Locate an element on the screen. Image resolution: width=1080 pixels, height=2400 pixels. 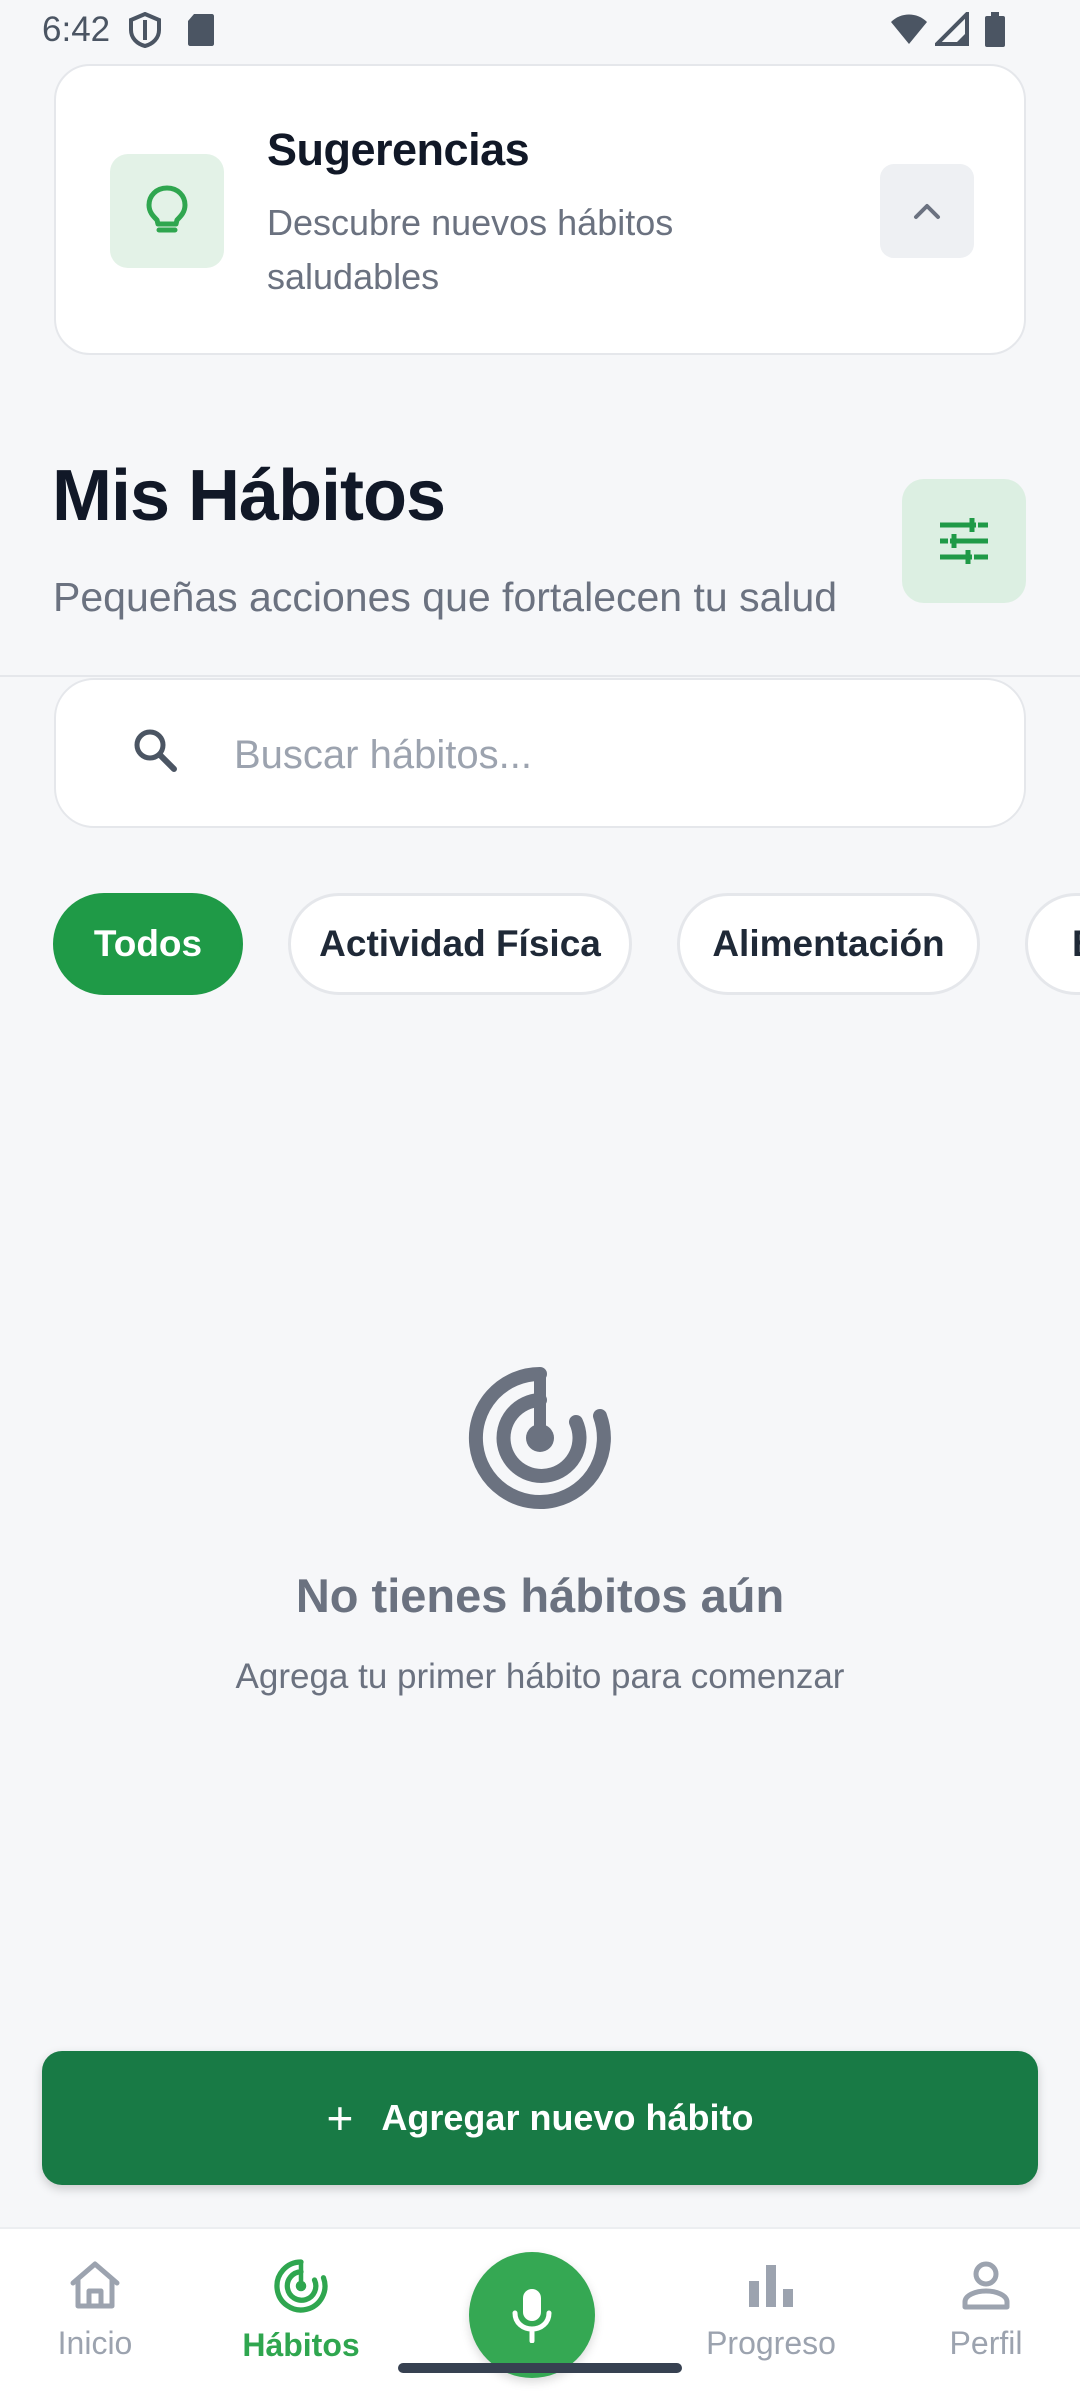
page-title: Mis Hábitos is located at coordinates (249, 496).